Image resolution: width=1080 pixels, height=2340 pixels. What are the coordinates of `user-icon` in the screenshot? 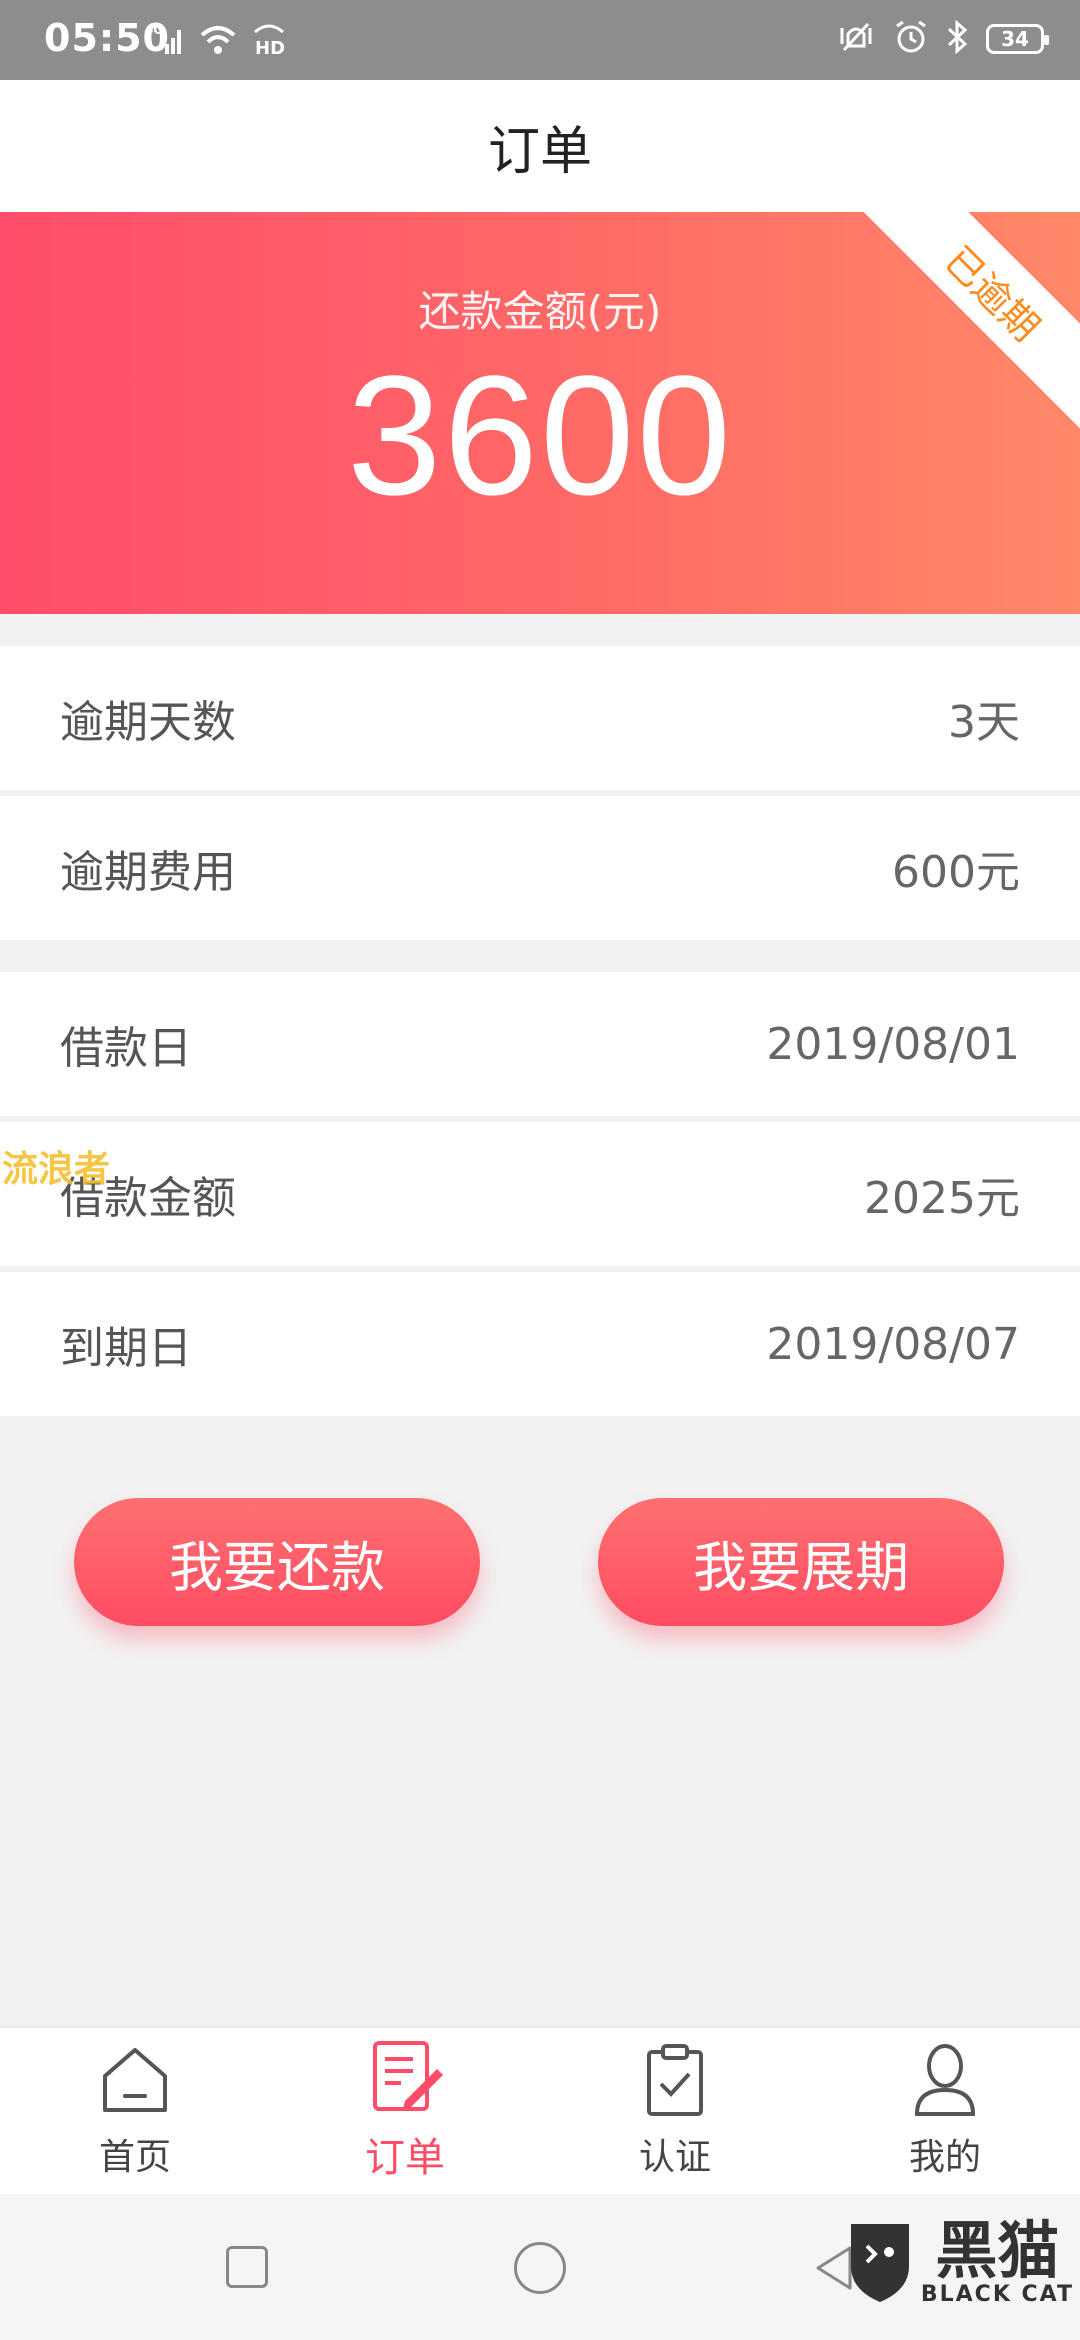 It's located at (945, 2082).